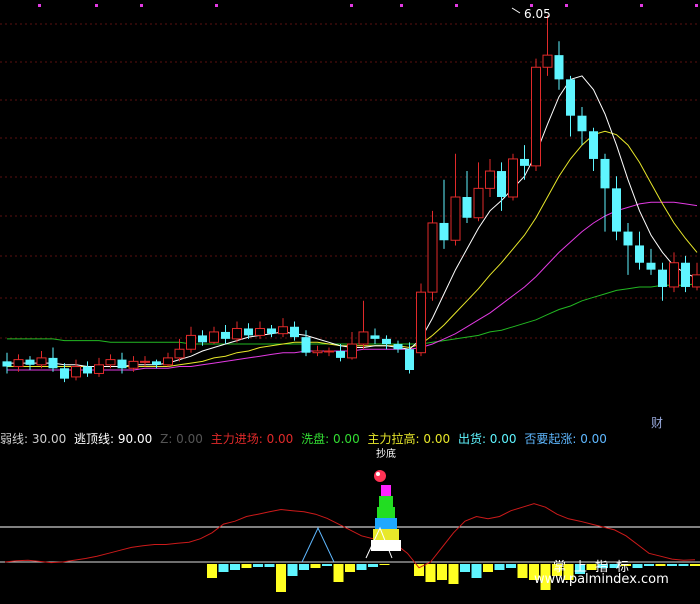  I want to click on peak-pointer, so click(516, 10).